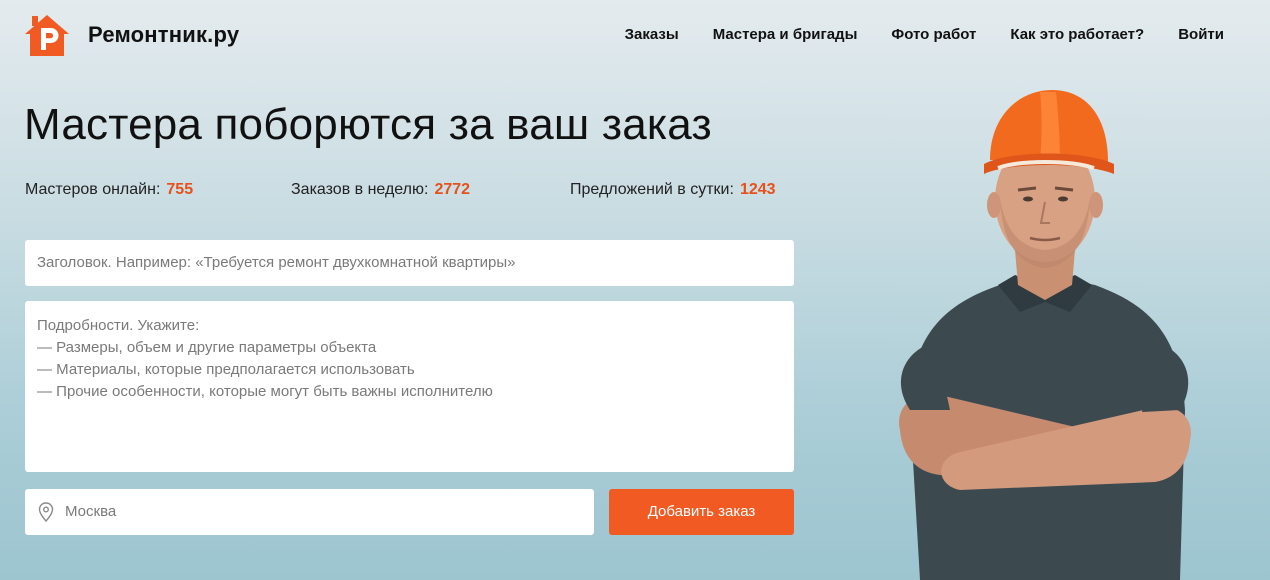  I want to click on stat-value: 755, so click(180, 189).